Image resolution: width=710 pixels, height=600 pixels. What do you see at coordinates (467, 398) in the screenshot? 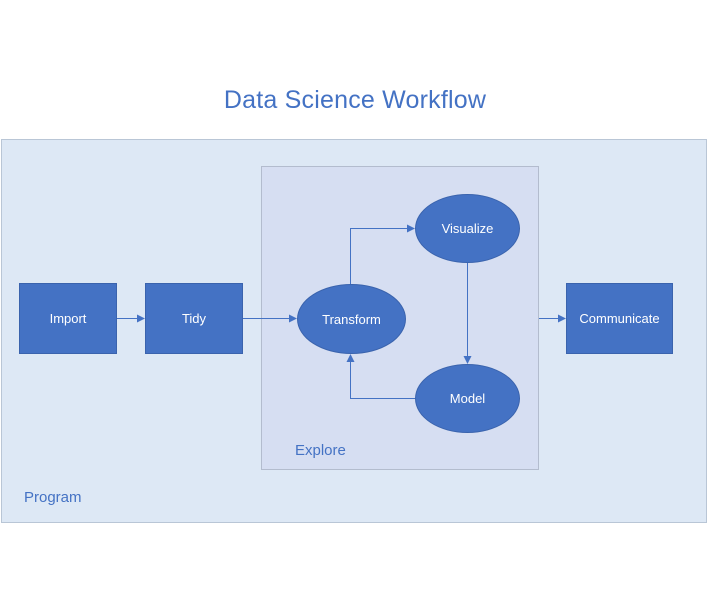
I see `node-model: Model` at bounding box center [467, 398].